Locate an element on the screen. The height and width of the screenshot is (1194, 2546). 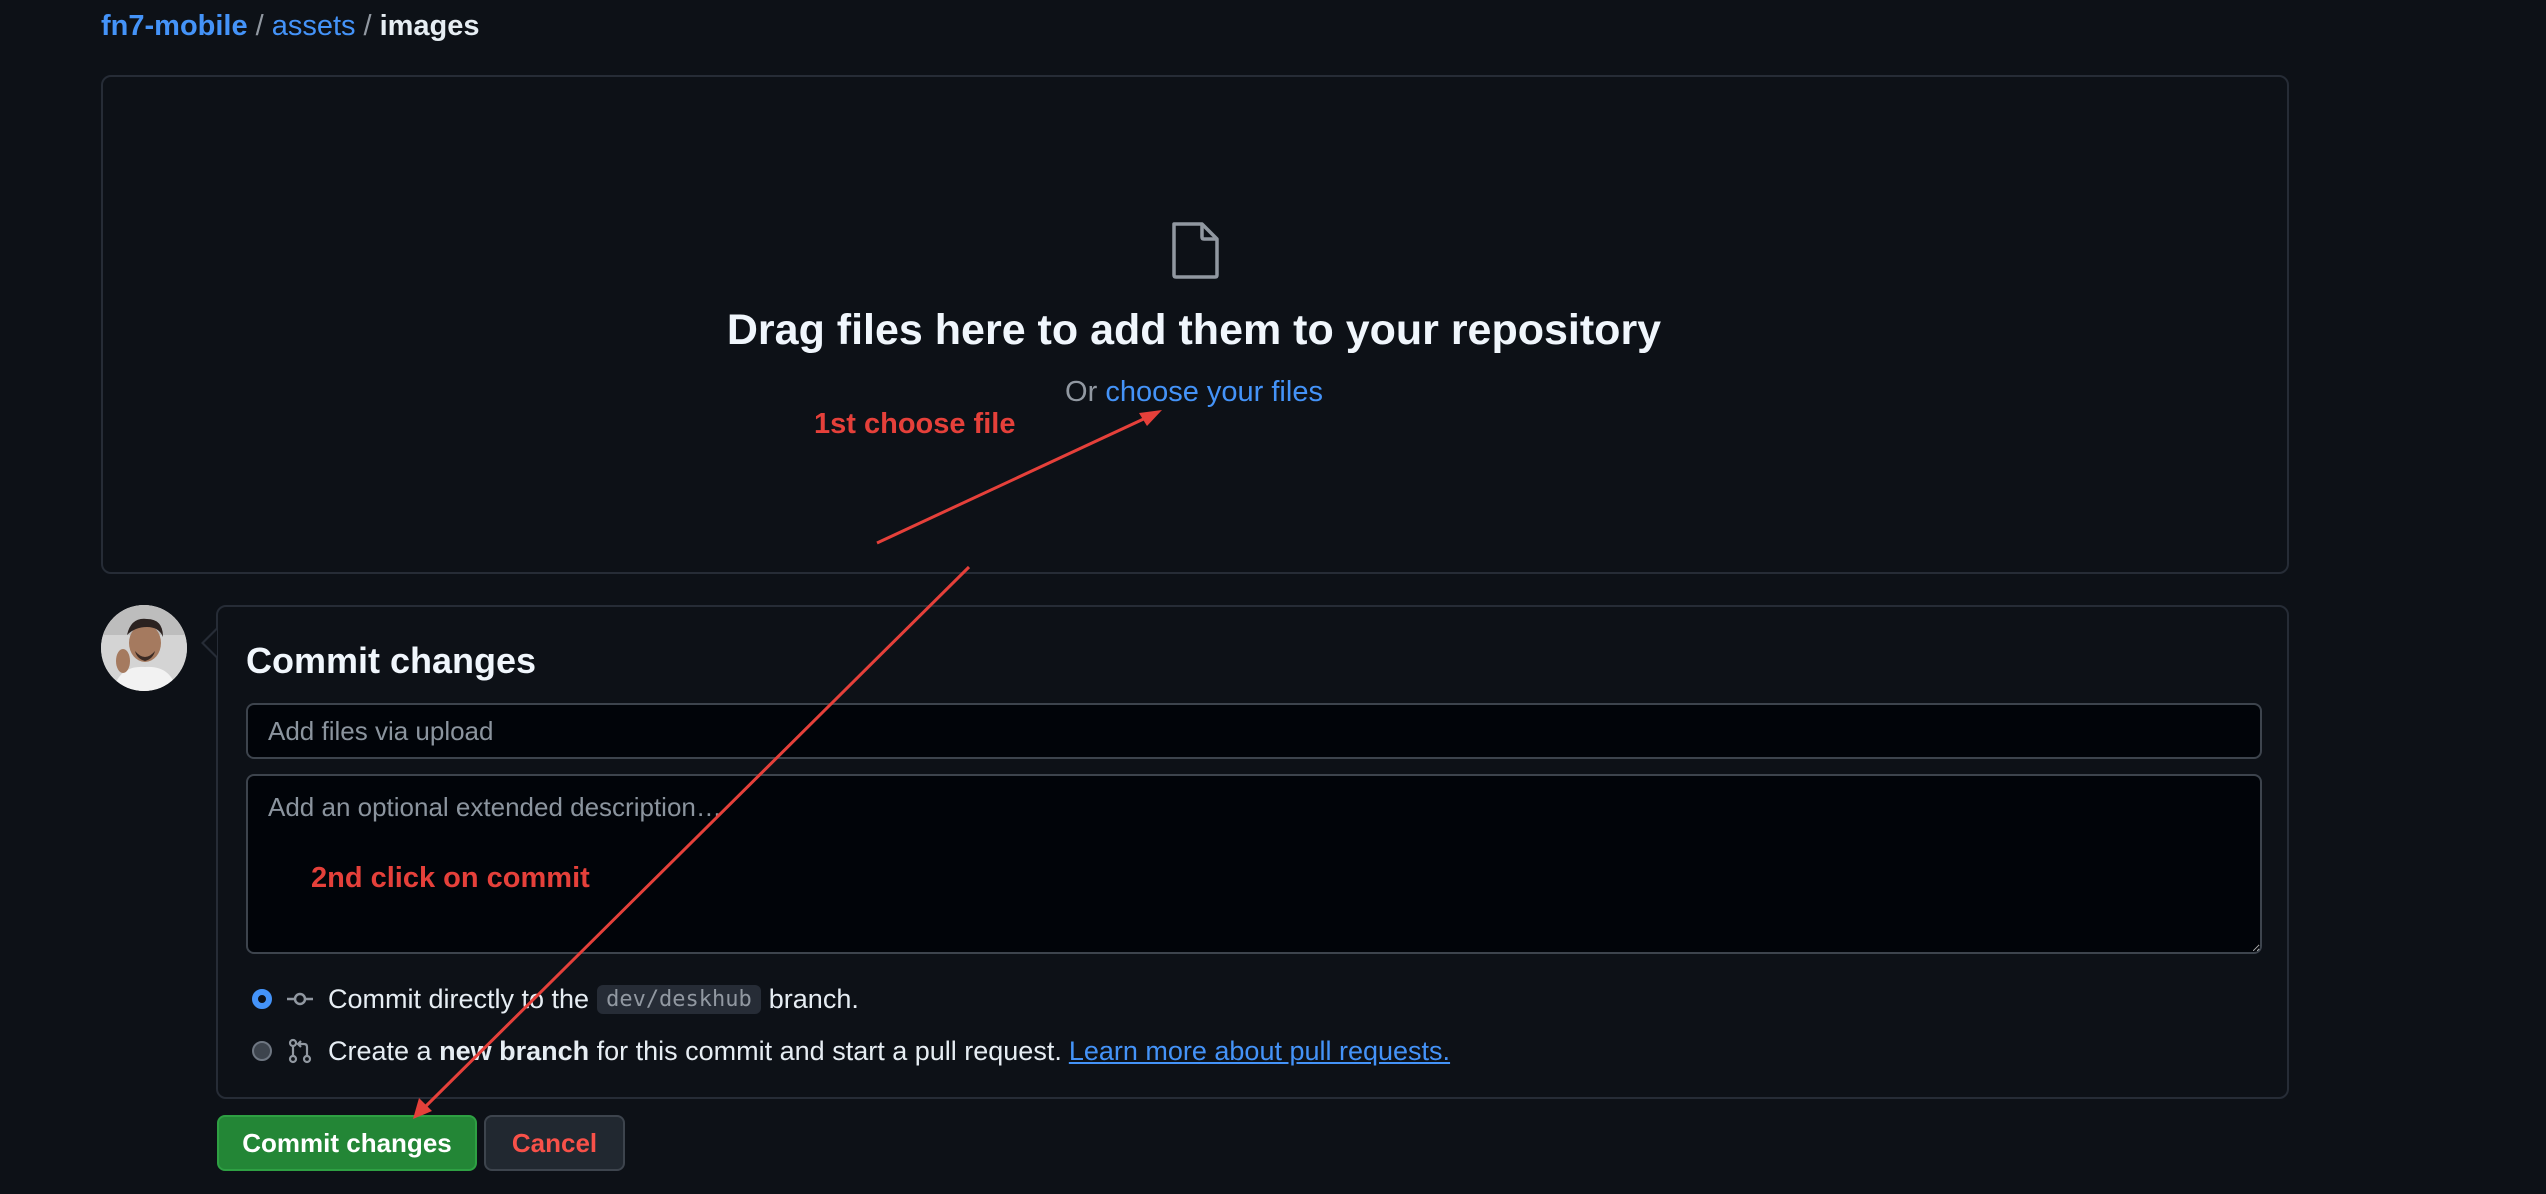
learn-more-pull-requests-link: Learn more about pull requests. is located at coordinates (1259, 1051).